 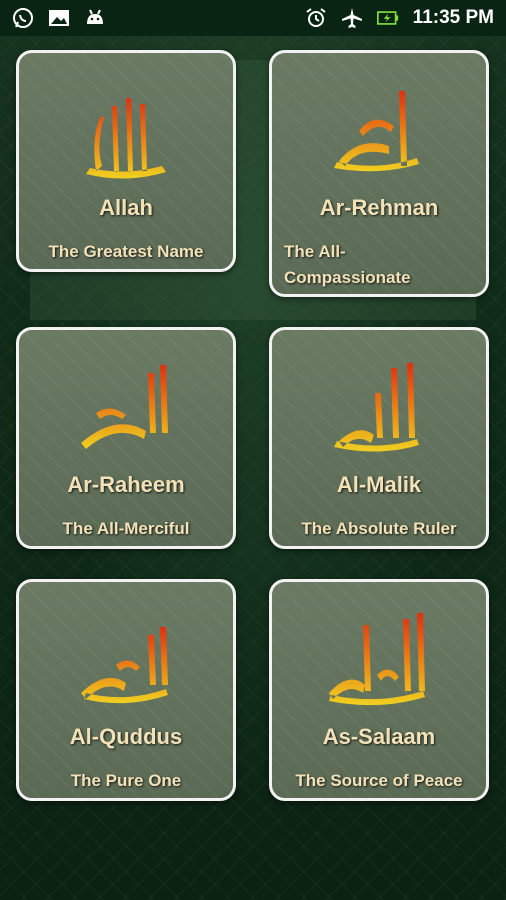 What do you see at coordinates (23, 18) in the screenshot?
I see `whatsapp-icon` at bounding box center [23, 18].